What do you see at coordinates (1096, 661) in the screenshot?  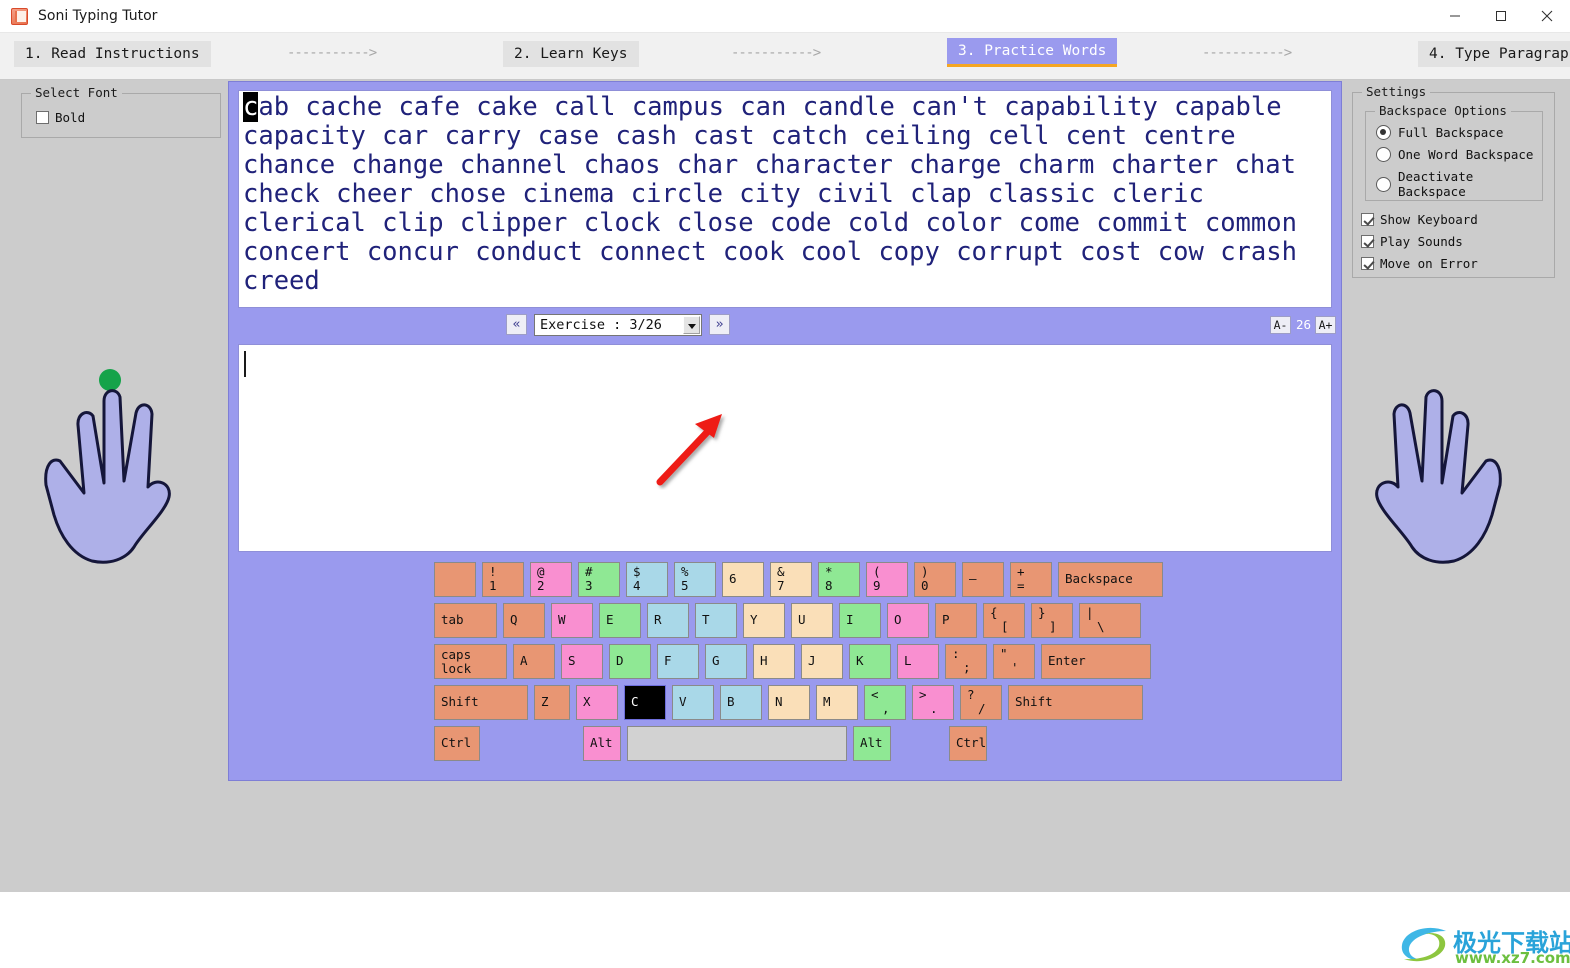 I see `key-enter: Enter` at bounding box center [1096, 661].